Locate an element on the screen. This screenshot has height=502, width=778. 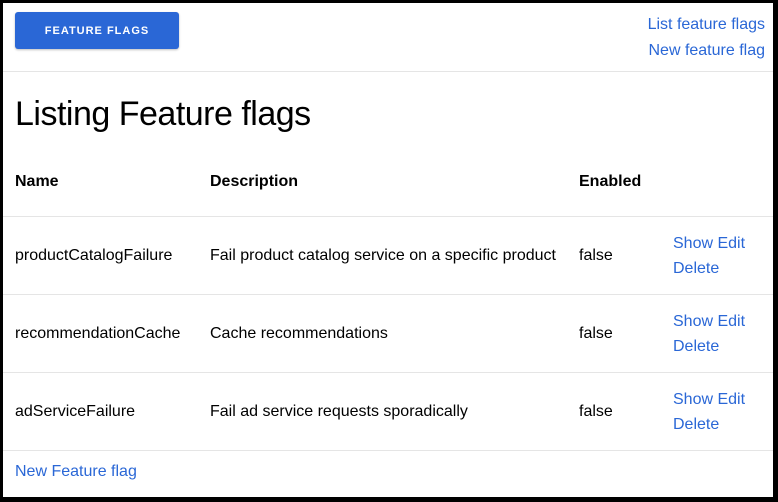
page-title: Listing Feature flags is located at coordinates (163, 114).